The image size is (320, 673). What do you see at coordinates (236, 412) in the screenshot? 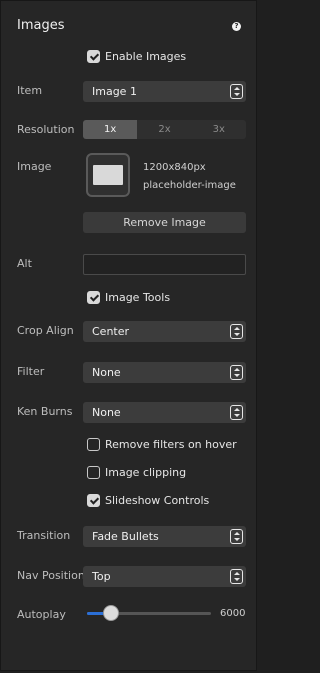
I see `ken-burns-arrow-icon` at bounding box center [236, 412].